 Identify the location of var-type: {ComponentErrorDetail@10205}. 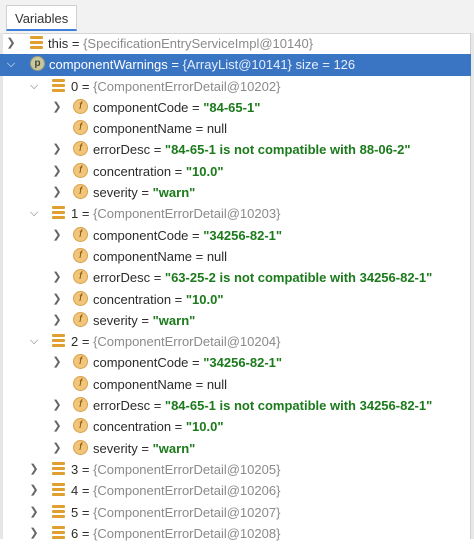
(187, 469).